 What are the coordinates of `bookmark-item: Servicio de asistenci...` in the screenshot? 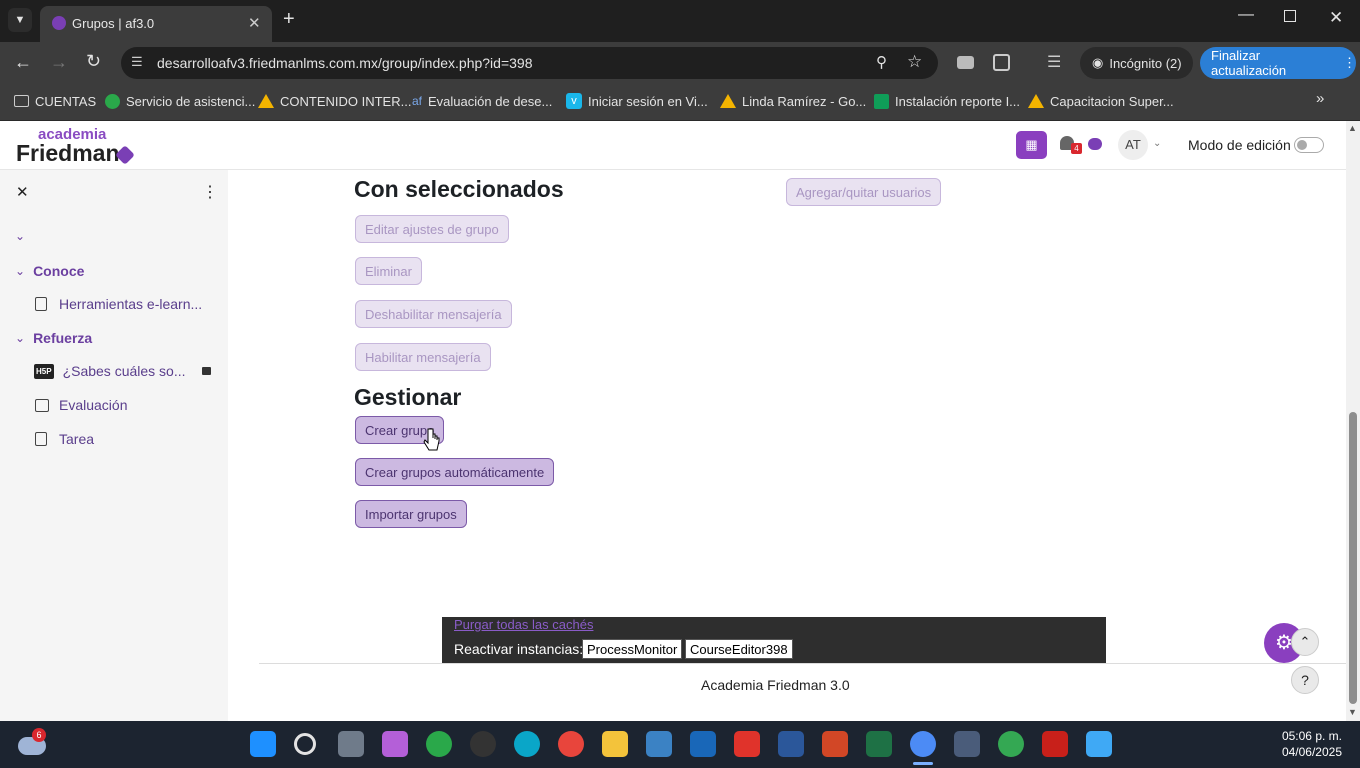 It's located at (180, 101).